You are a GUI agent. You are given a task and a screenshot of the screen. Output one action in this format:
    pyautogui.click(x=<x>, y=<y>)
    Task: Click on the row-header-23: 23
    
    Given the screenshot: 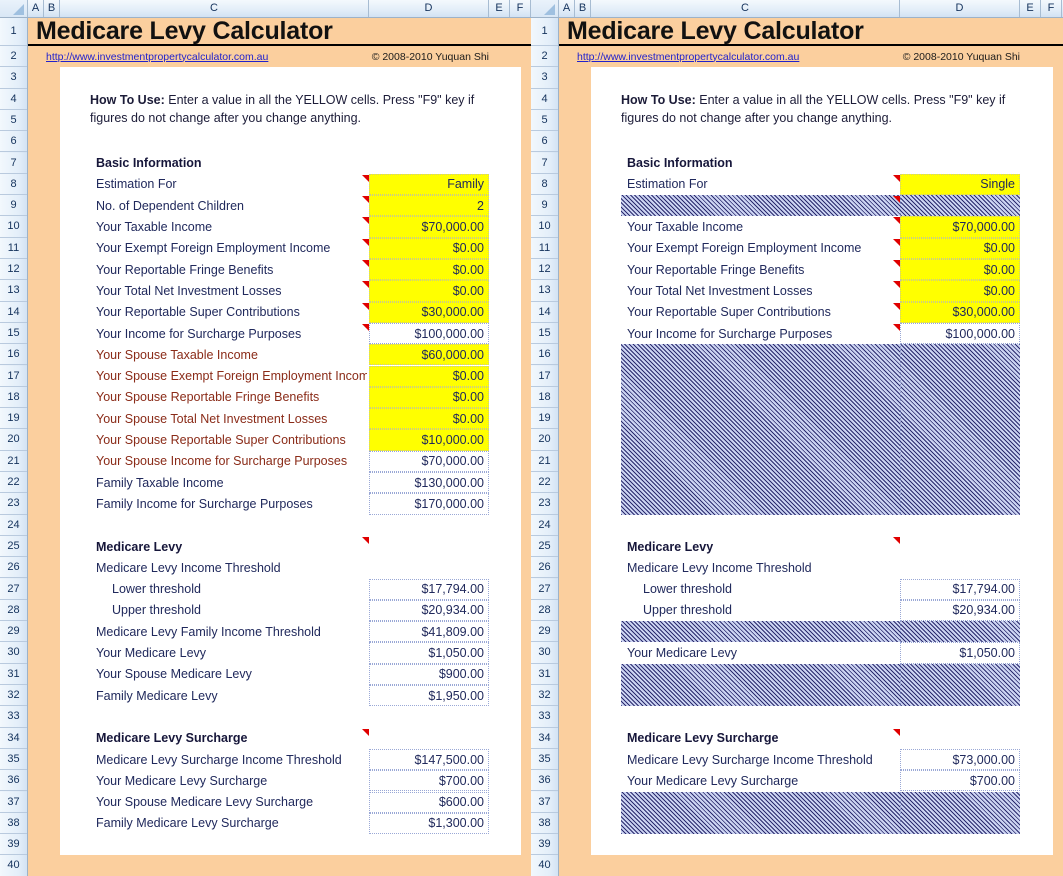 What is the action you would take?
    pyautogui.click(x=13, y=504)
    